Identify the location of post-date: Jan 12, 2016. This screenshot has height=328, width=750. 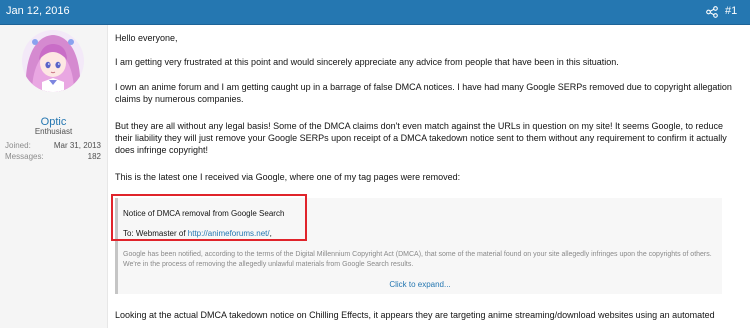
(38, 11).